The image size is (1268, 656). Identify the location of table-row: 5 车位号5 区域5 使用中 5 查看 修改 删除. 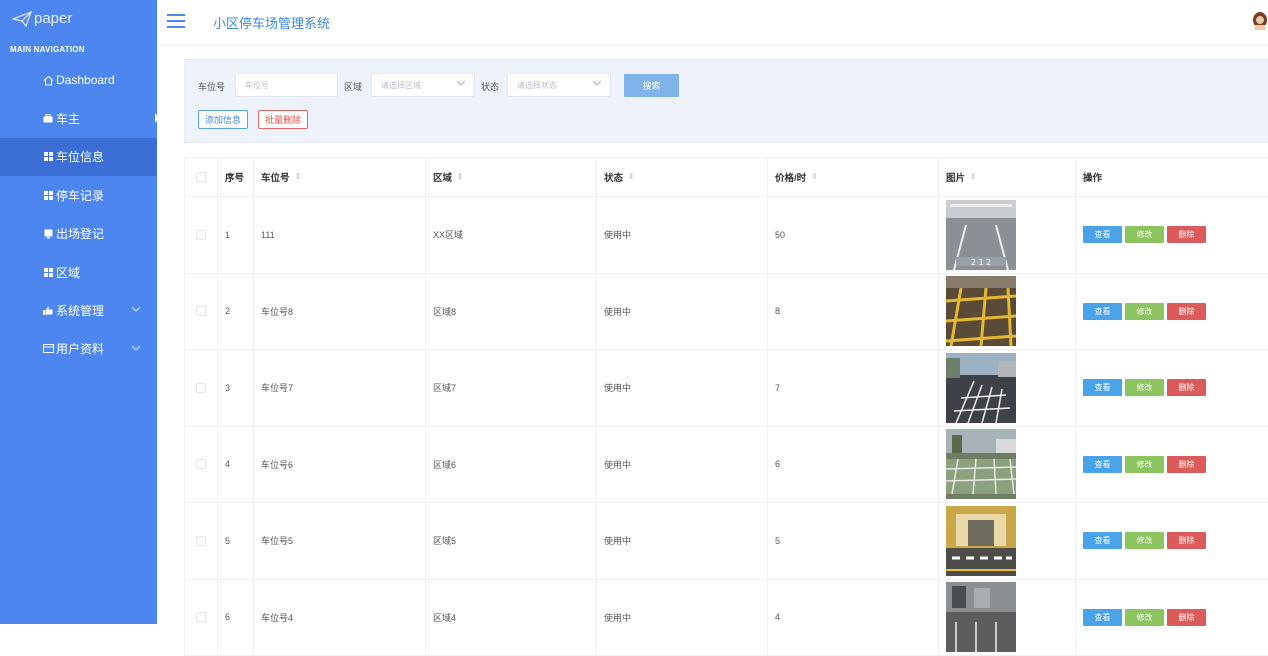
(726, 541).